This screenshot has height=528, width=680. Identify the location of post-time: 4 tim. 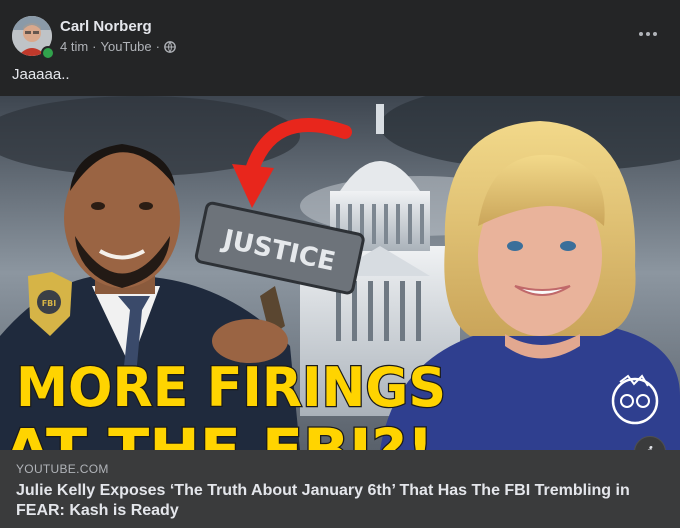
(74, 46).